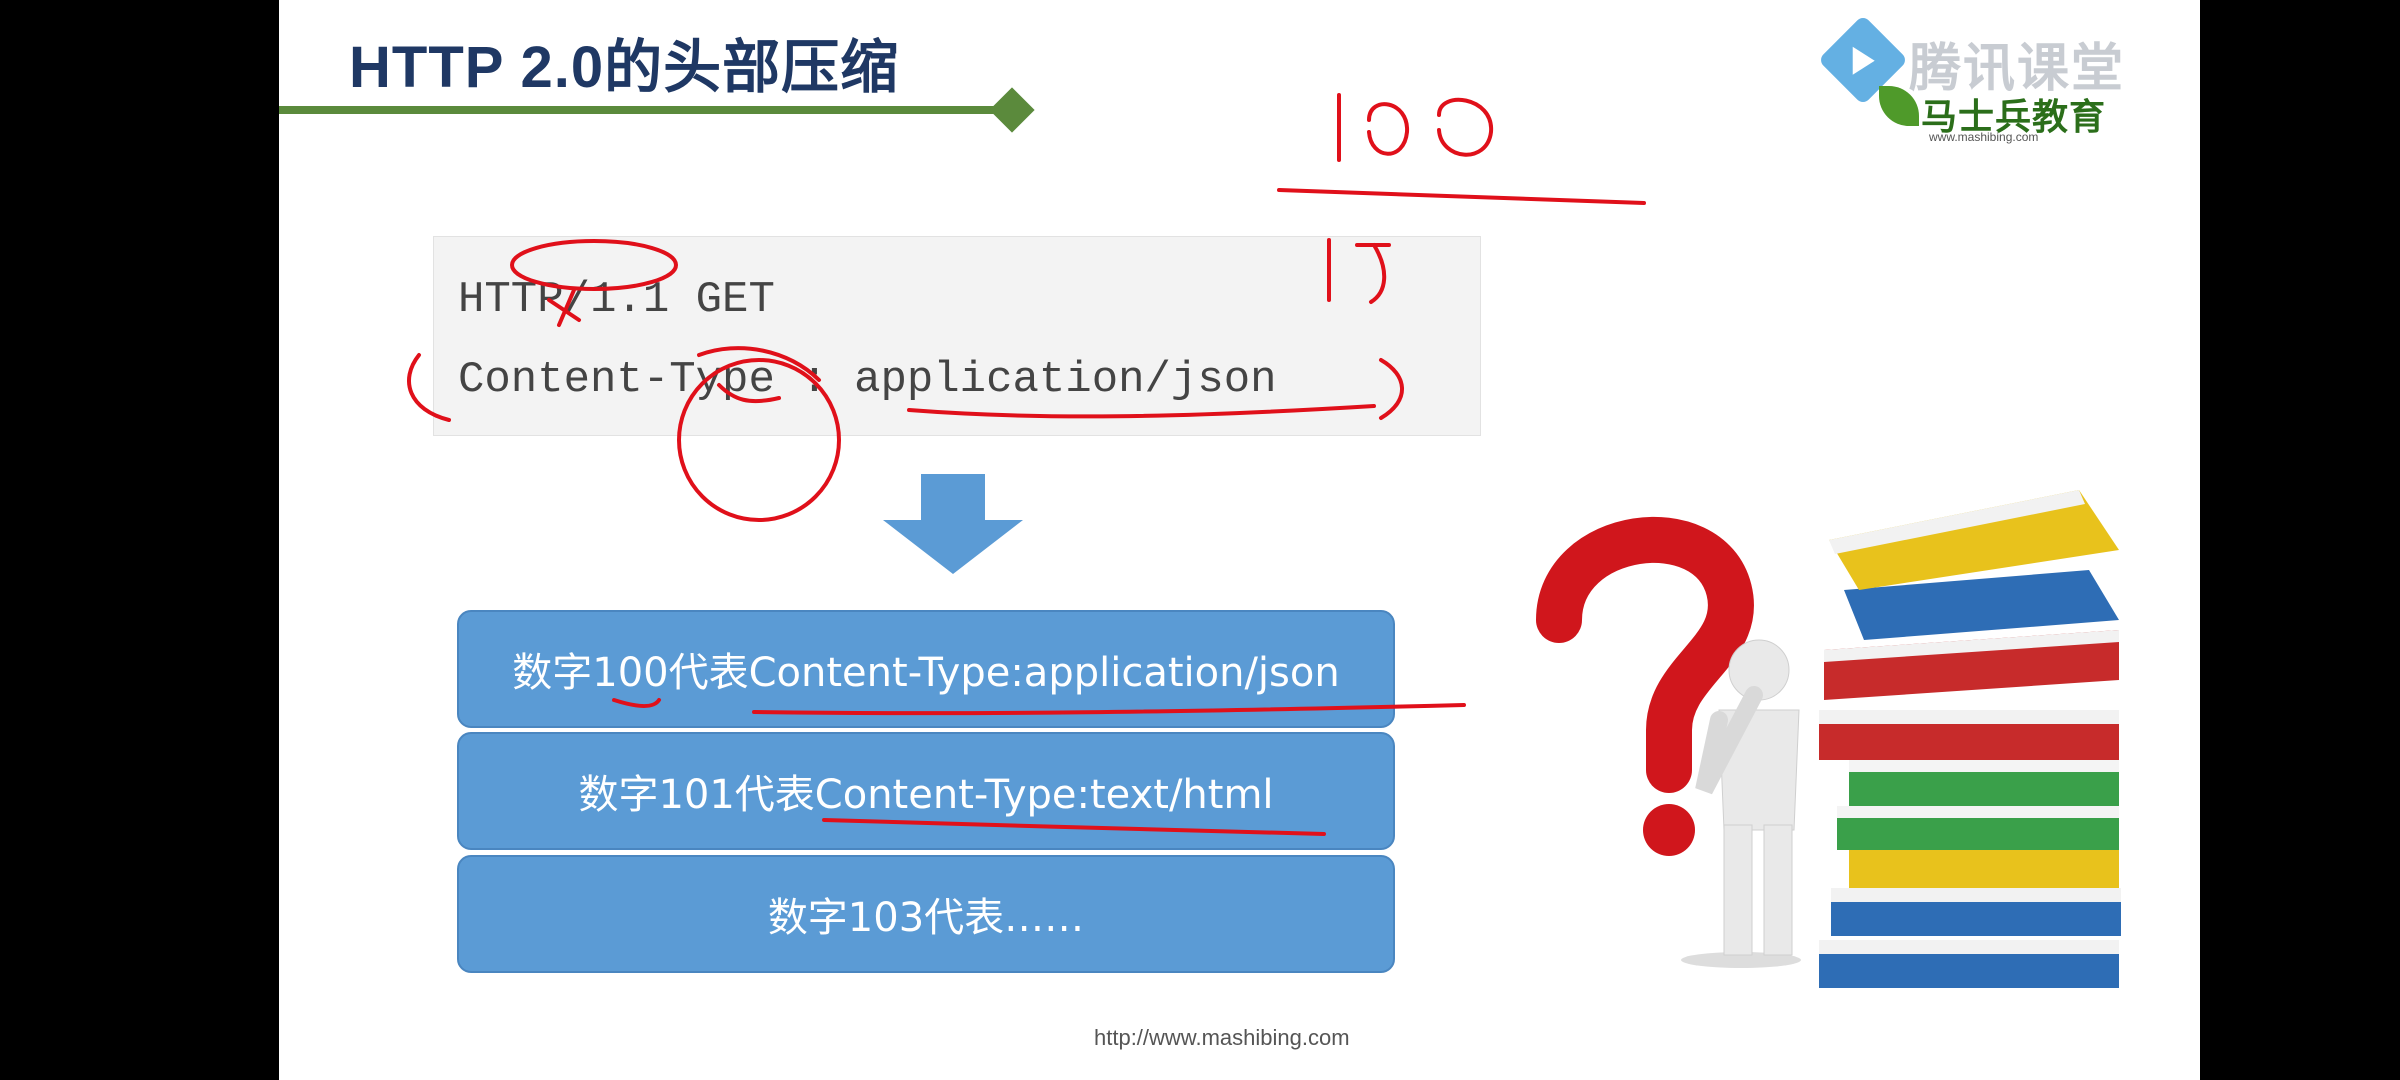 This screenshot has height=1080, width=2400. Describe the element at coordinates (953, 524) in the screenshot. I see `down-arrow-icon` at that location.